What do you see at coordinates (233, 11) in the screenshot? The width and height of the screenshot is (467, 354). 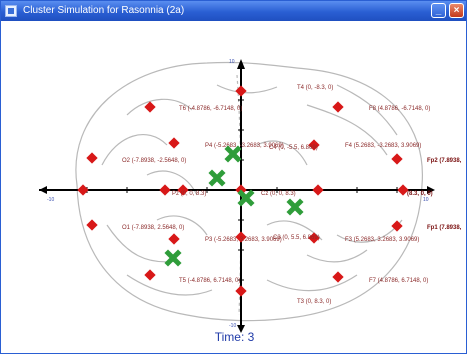 I see `title-bar: Cluster Simulation for Rasonnia (2a) _ ×` at bounding box center [233, 11].